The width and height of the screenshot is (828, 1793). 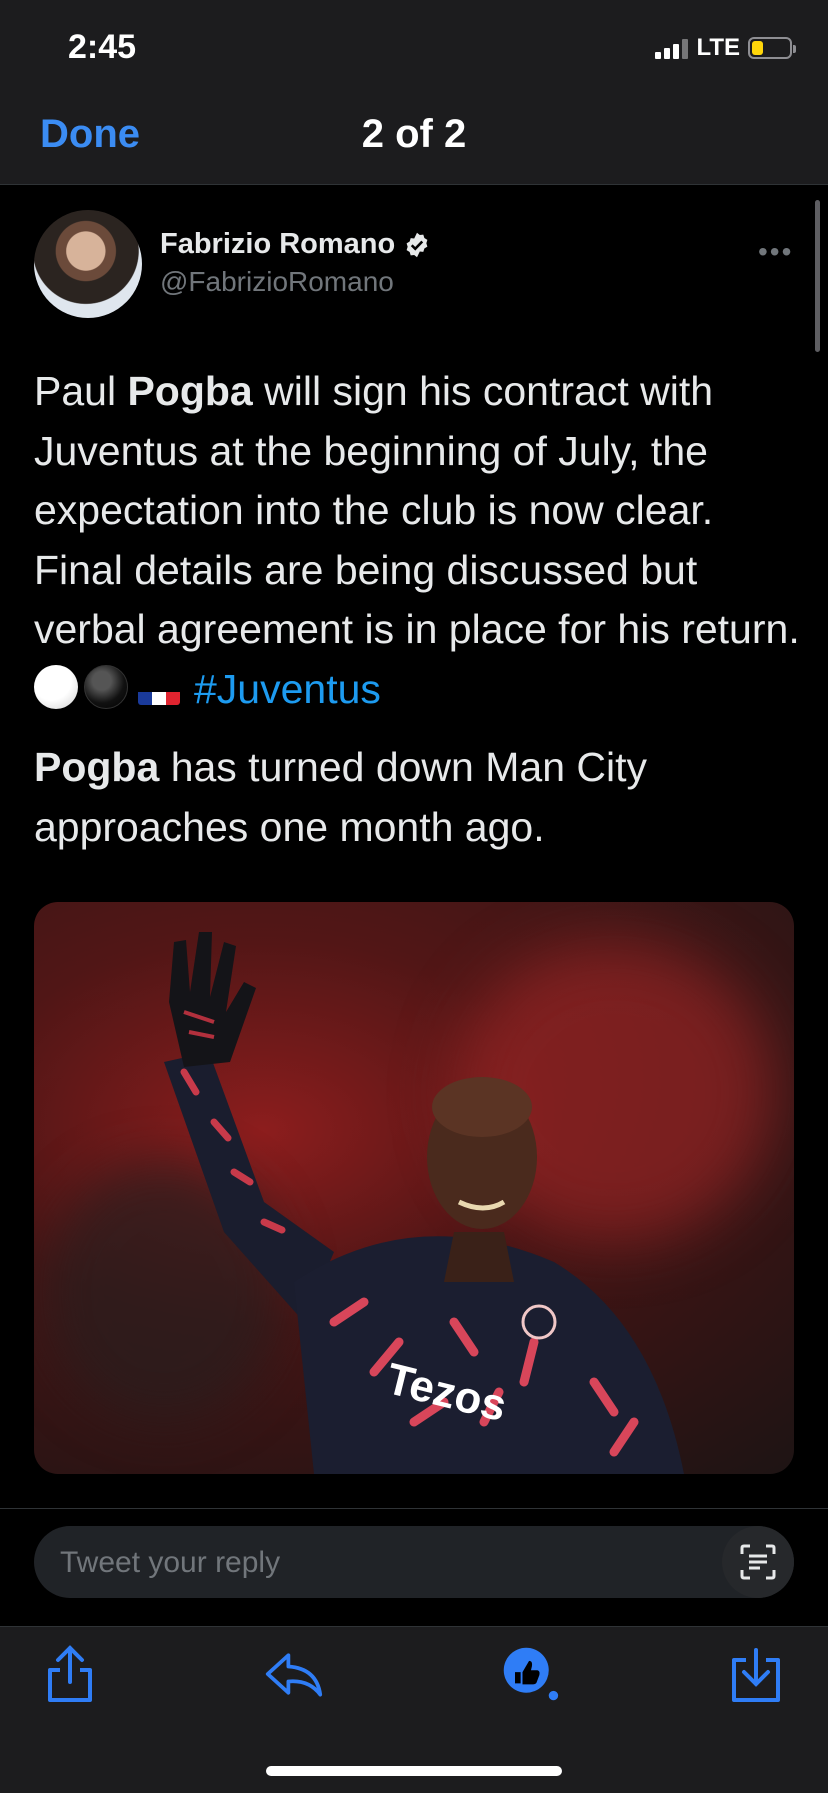 I want to click on download-icon, so click(x=756, y=1675).